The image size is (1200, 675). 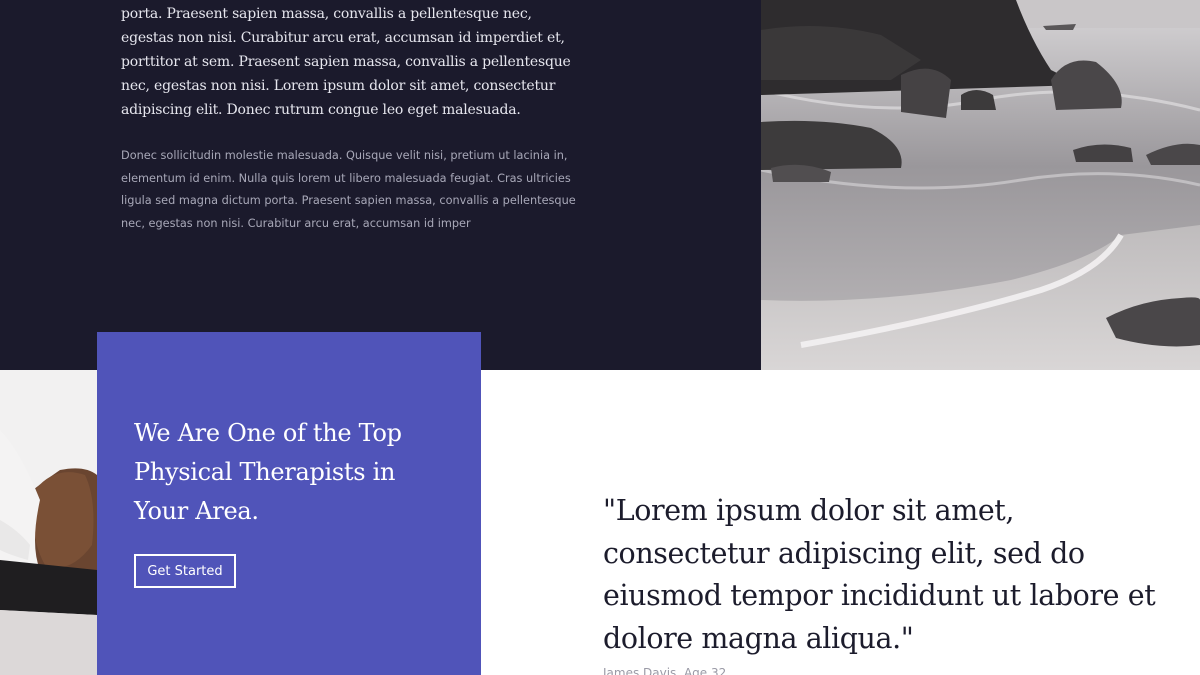 I want to click on testimonial-author: James Davis, Age 32, so click(x=665, y=670).